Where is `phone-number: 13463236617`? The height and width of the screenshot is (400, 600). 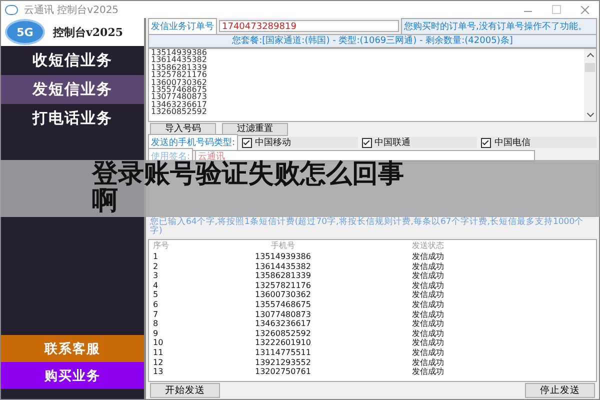
phone-number: 13463236617 is located at coordinates (179, 104).